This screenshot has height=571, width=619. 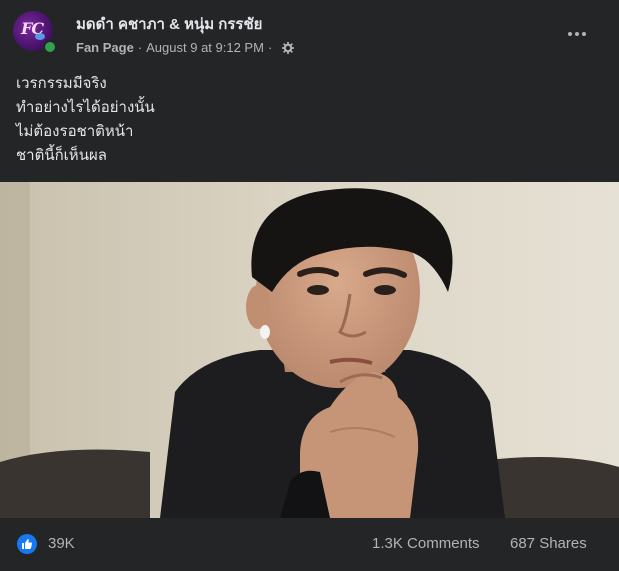 What do you see at coordinates (61, 155) in the screenshot?
I see `post-text-line: ชาตินี้ก็เห็นผล` at bounding box center [61, 155].